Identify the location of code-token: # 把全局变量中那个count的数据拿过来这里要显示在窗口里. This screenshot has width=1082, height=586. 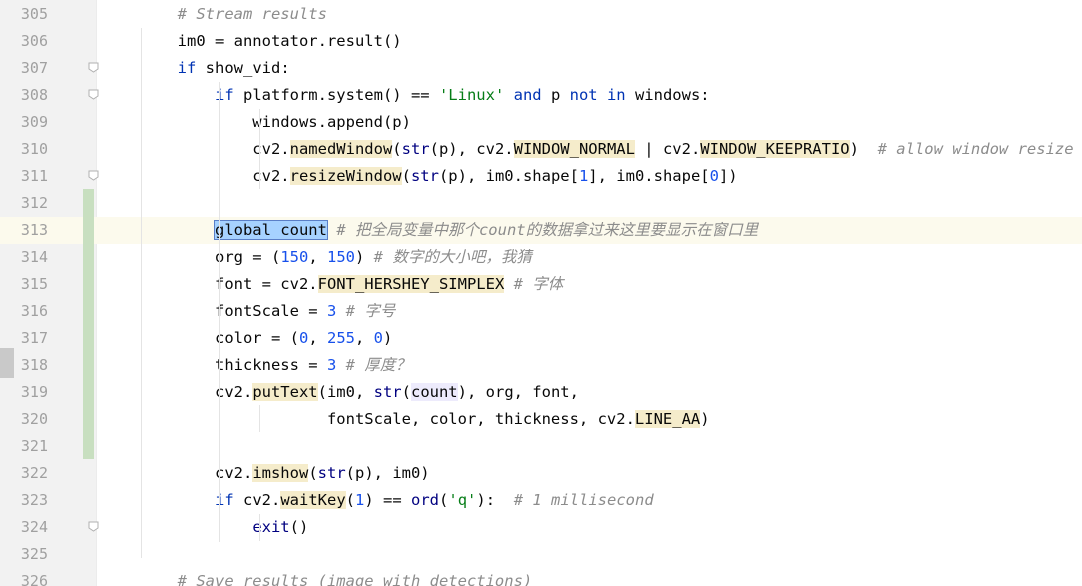
(547, 230).